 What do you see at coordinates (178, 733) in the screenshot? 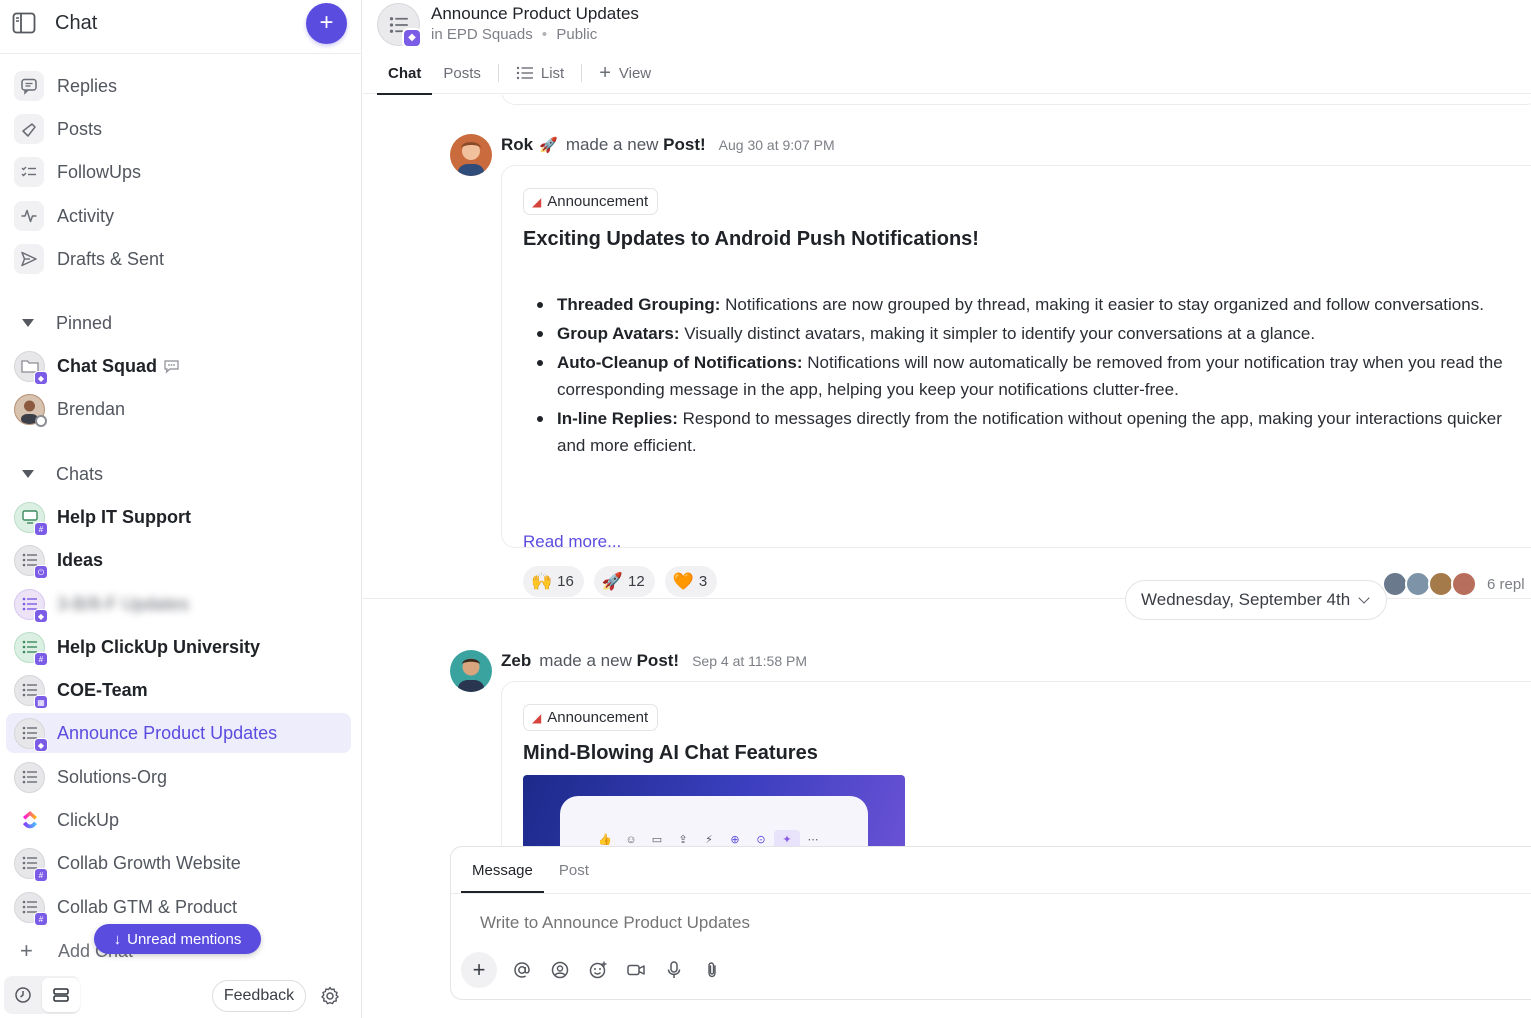
I see `chat-announce-product-updates: ◆ Announce Product Updates` at bounding box center [178, 733].